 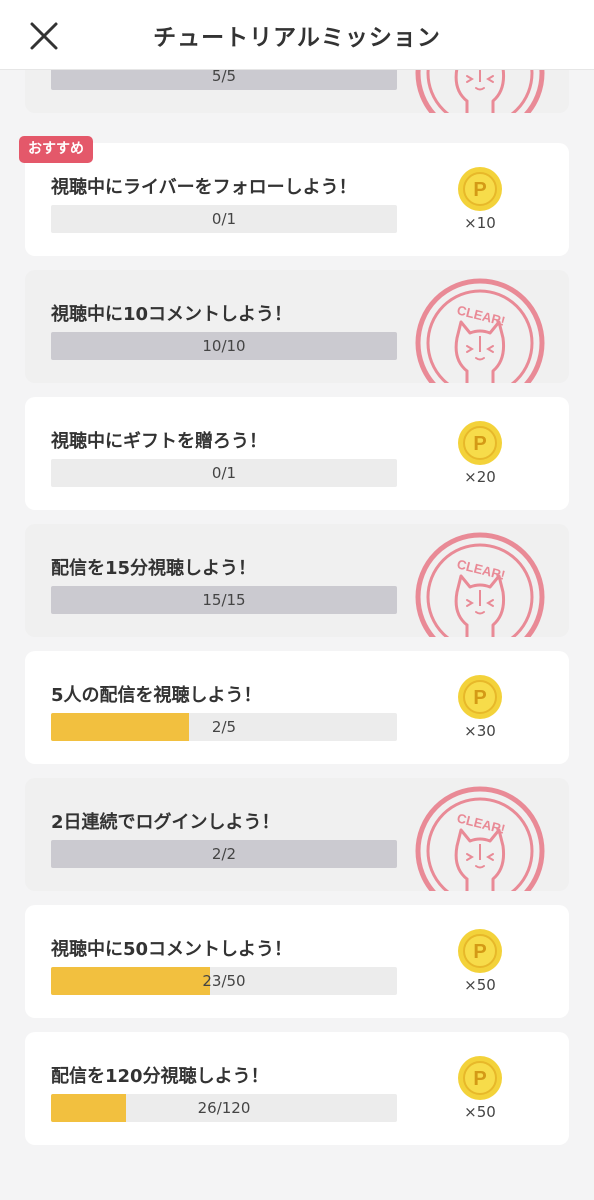 I want to click on progress-label: 2/2, so click(x=224, y=854).